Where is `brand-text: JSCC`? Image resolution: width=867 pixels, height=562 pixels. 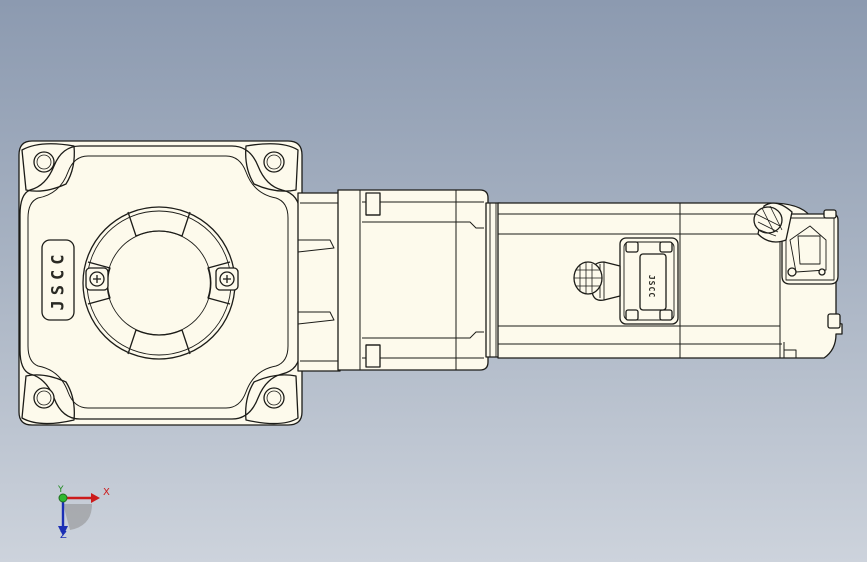 brand-text: JSCC is located at coordinates (58, 280).